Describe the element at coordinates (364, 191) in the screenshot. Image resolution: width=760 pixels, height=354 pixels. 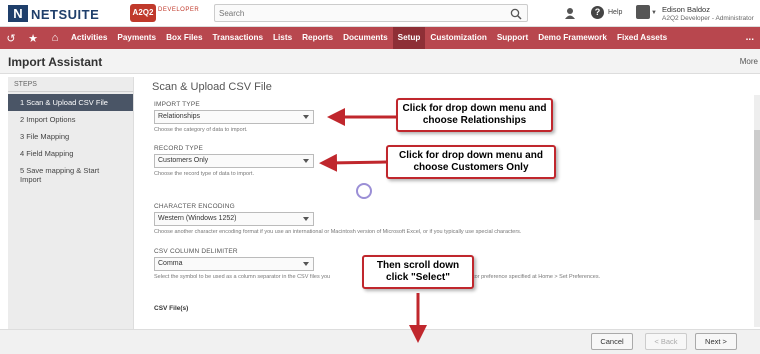
I see `cursor-highlight` at that location.